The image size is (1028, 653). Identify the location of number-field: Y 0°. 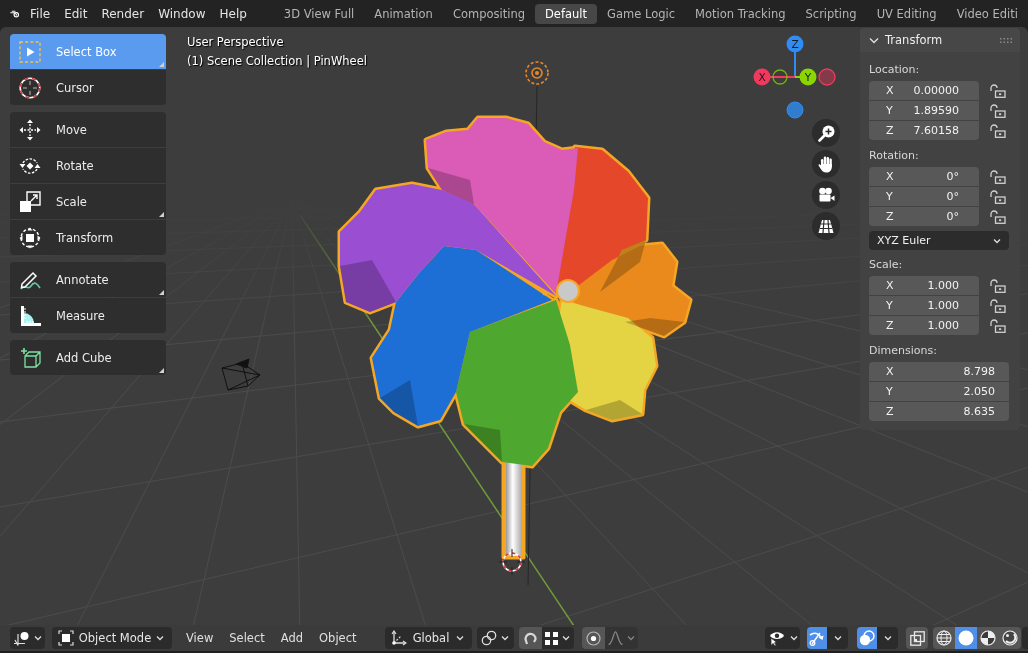
(924, 196).